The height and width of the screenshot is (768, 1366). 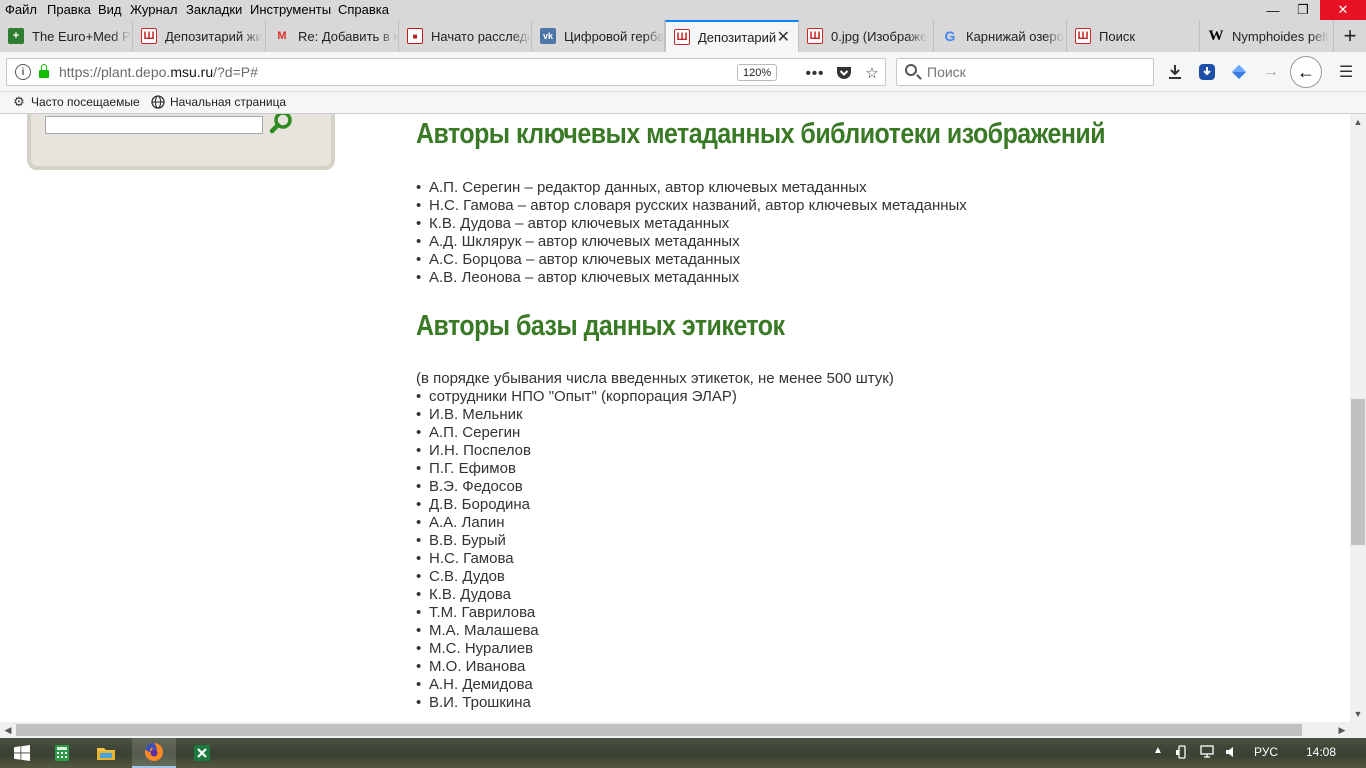 I want to click on scroll-right-icon: ▶, so click(x=1342, y=730).